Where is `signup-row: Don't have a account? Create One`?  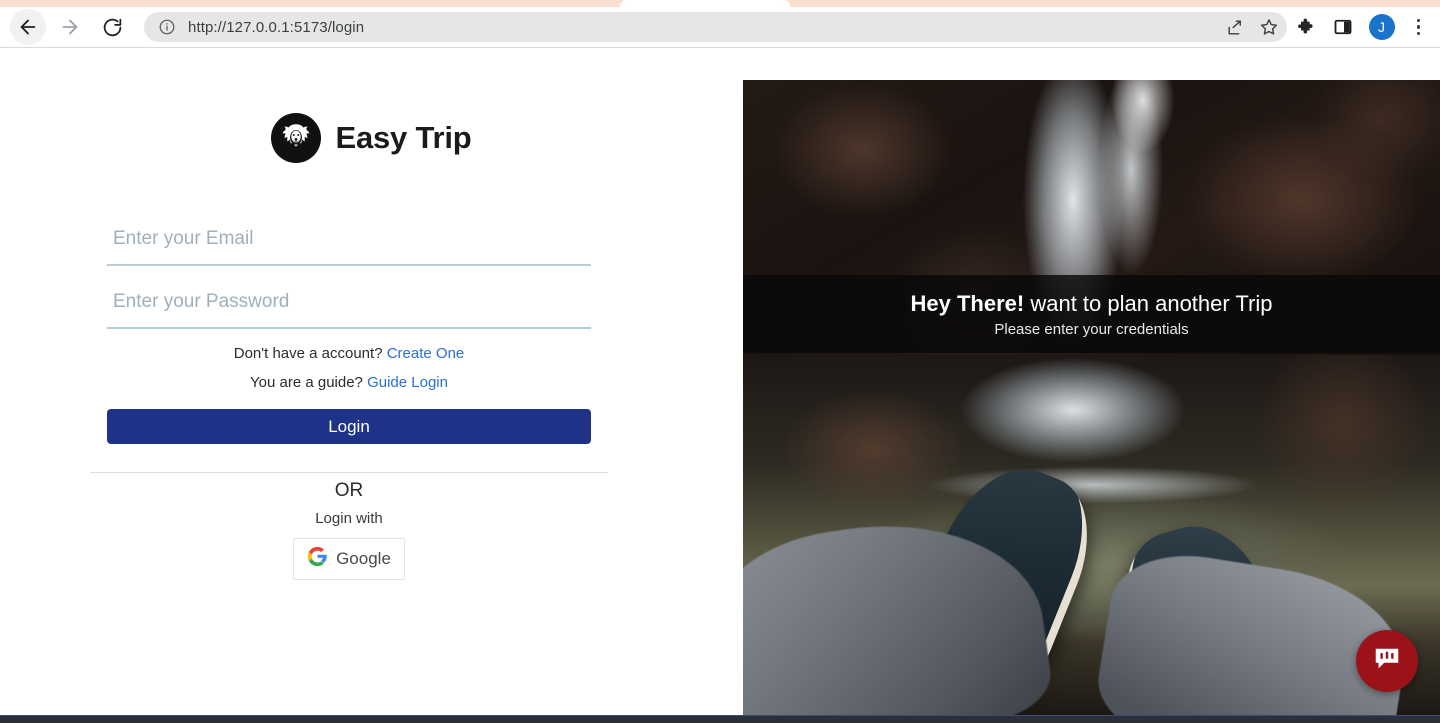
signup-row: Don't have a account? Create One is located at coordinates (349, 353).